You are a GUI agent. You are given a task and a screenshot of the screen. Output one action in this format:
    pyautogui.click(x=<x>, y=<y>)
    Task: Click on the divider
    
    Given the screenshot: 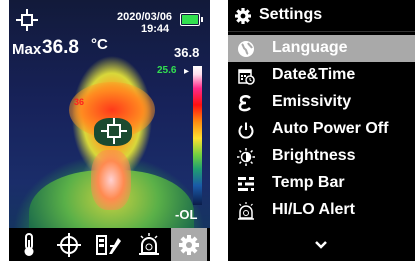 What is the action you would take?
    pyautogui.click(x=321, y=31)
    